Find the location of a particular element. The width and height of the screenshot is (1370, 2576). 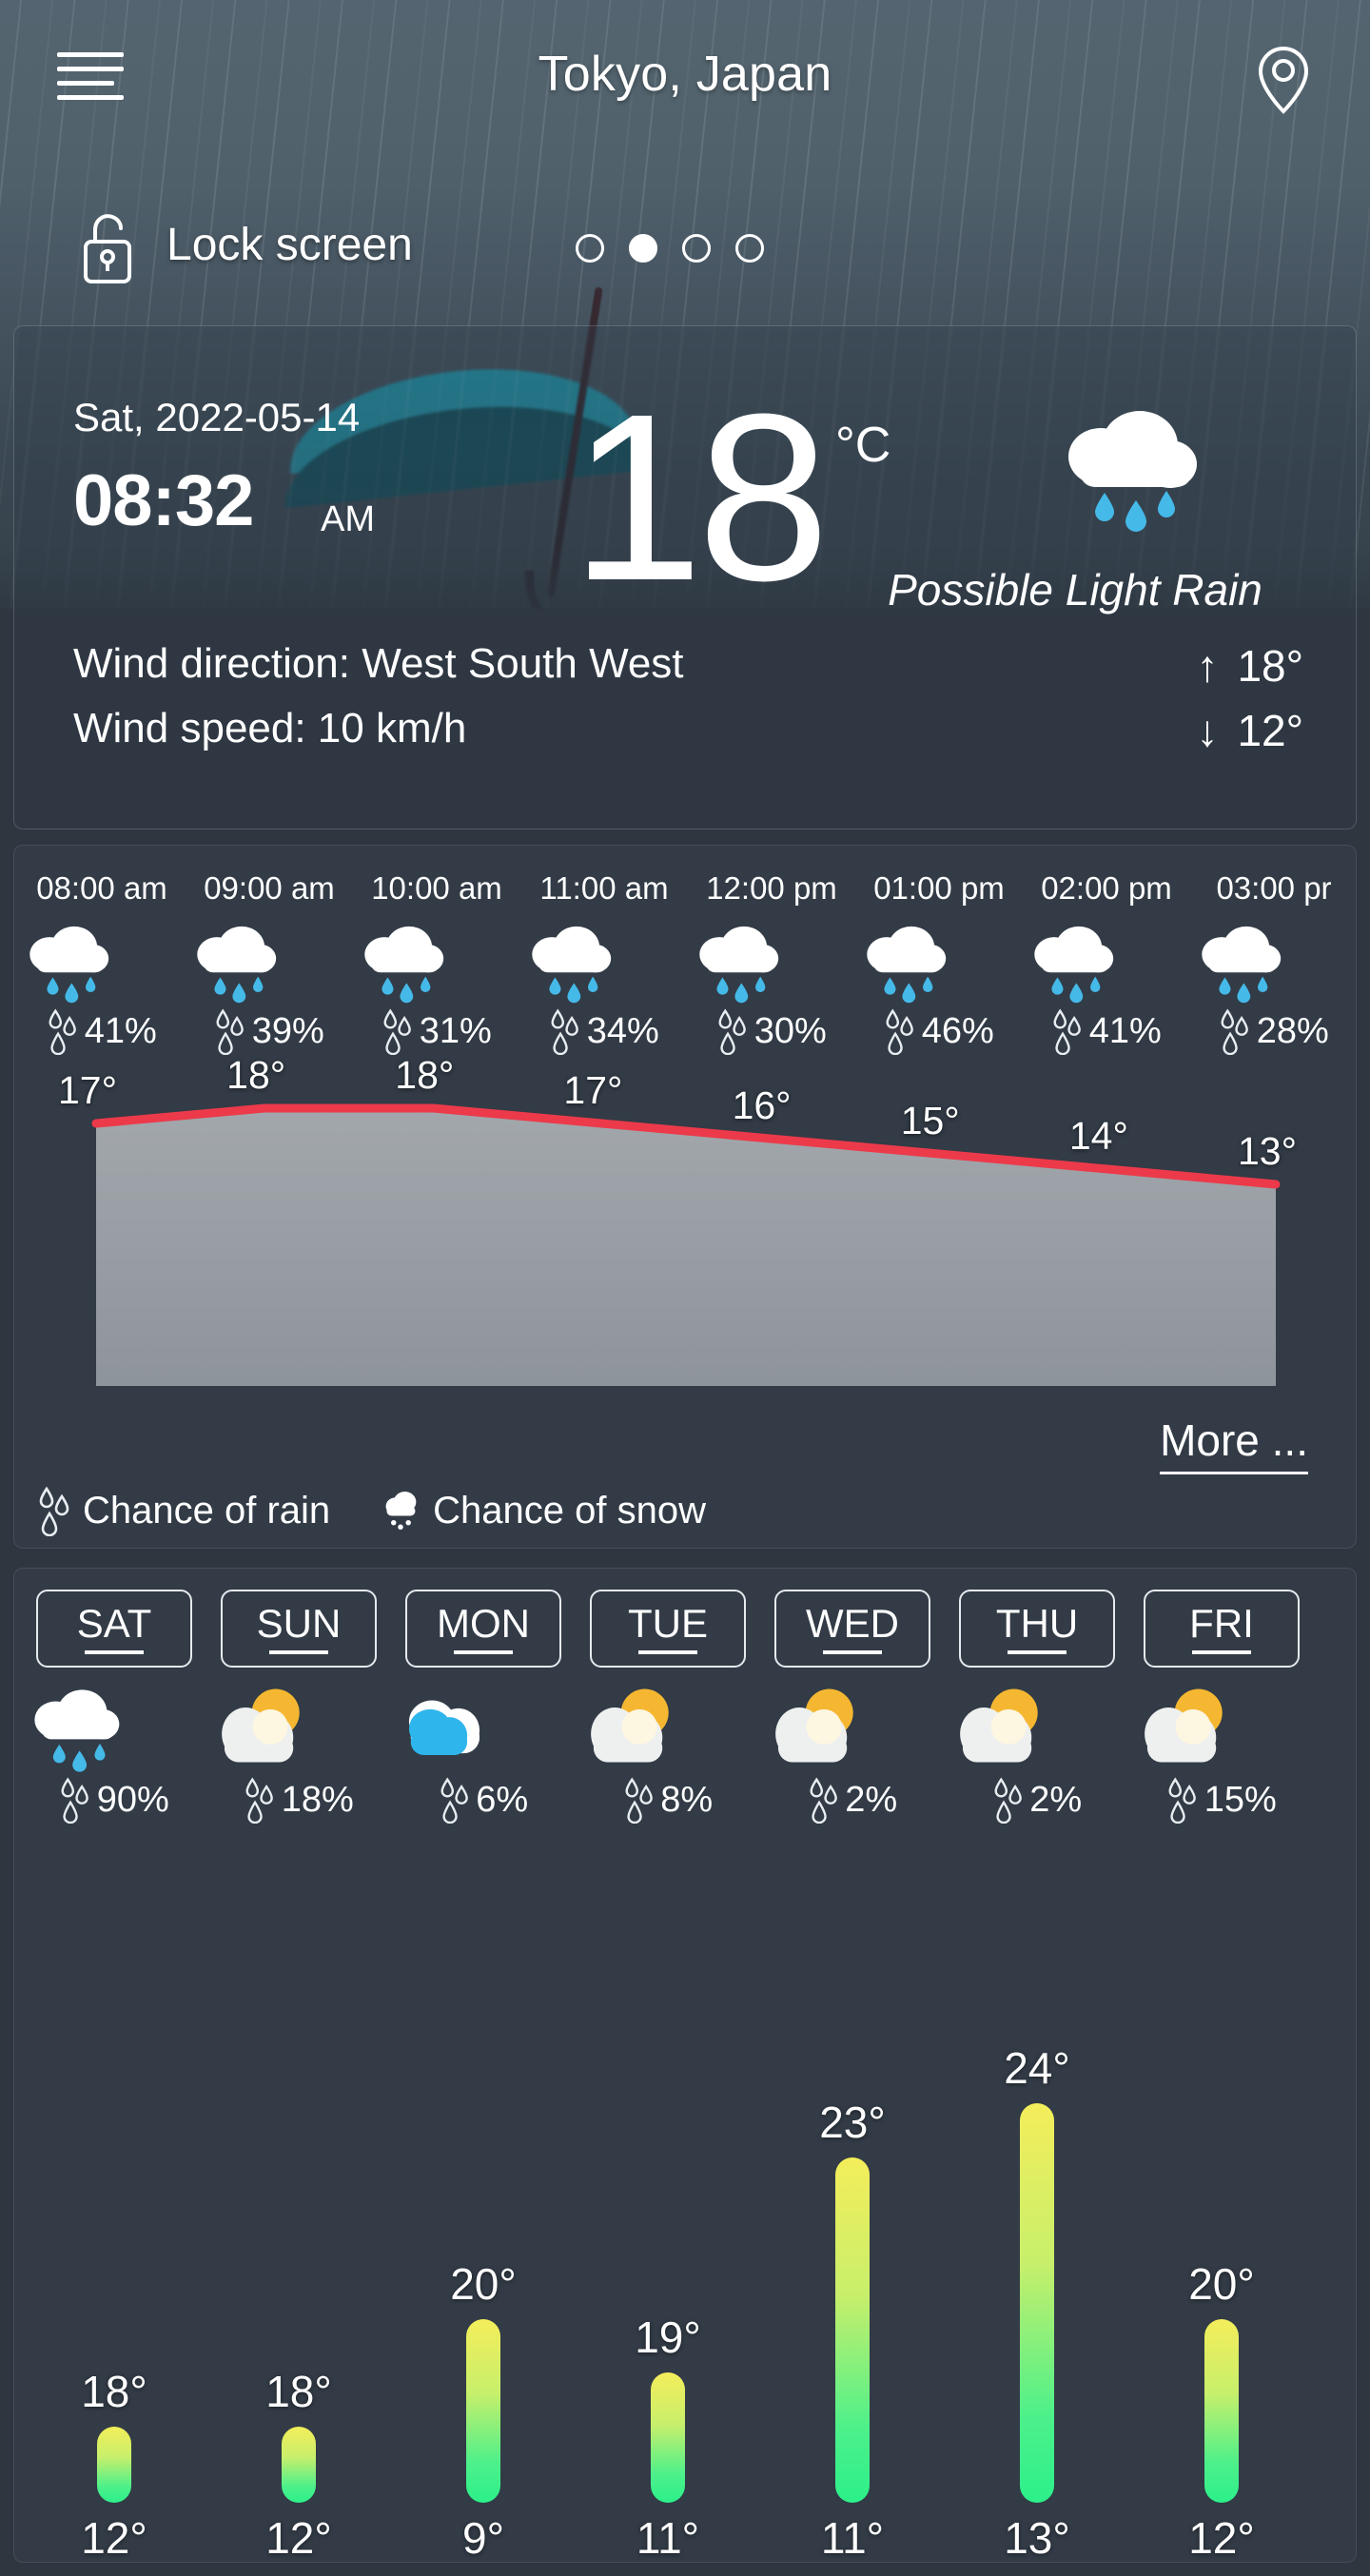

day-tab-sat: SAT is located at coordinates (114, 1629).